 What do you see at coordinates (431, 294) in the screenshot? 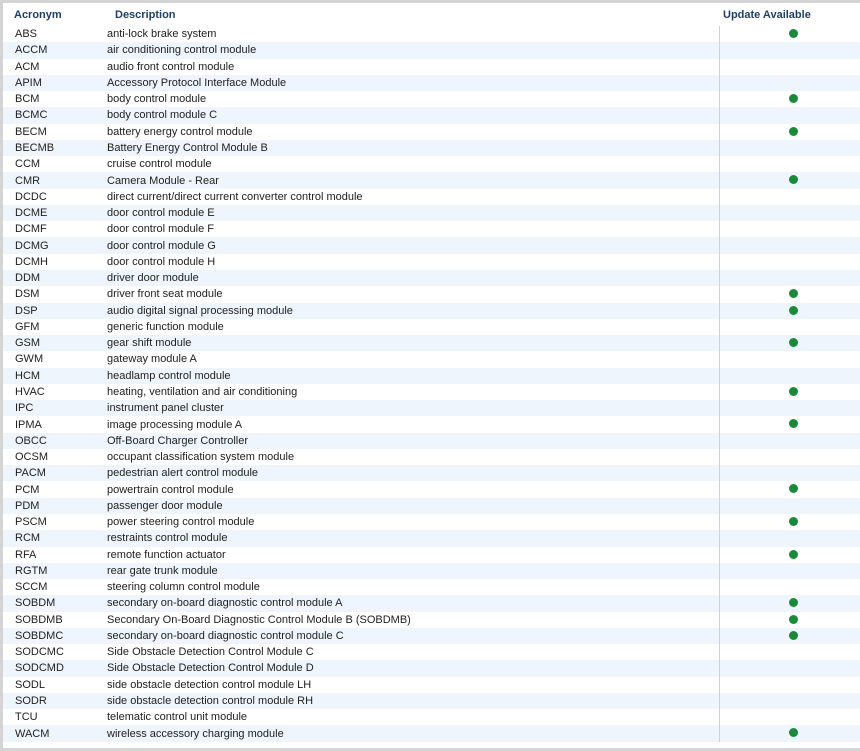
I see `table-row: DSM driver front seat module` at bounding box center [431, 294].